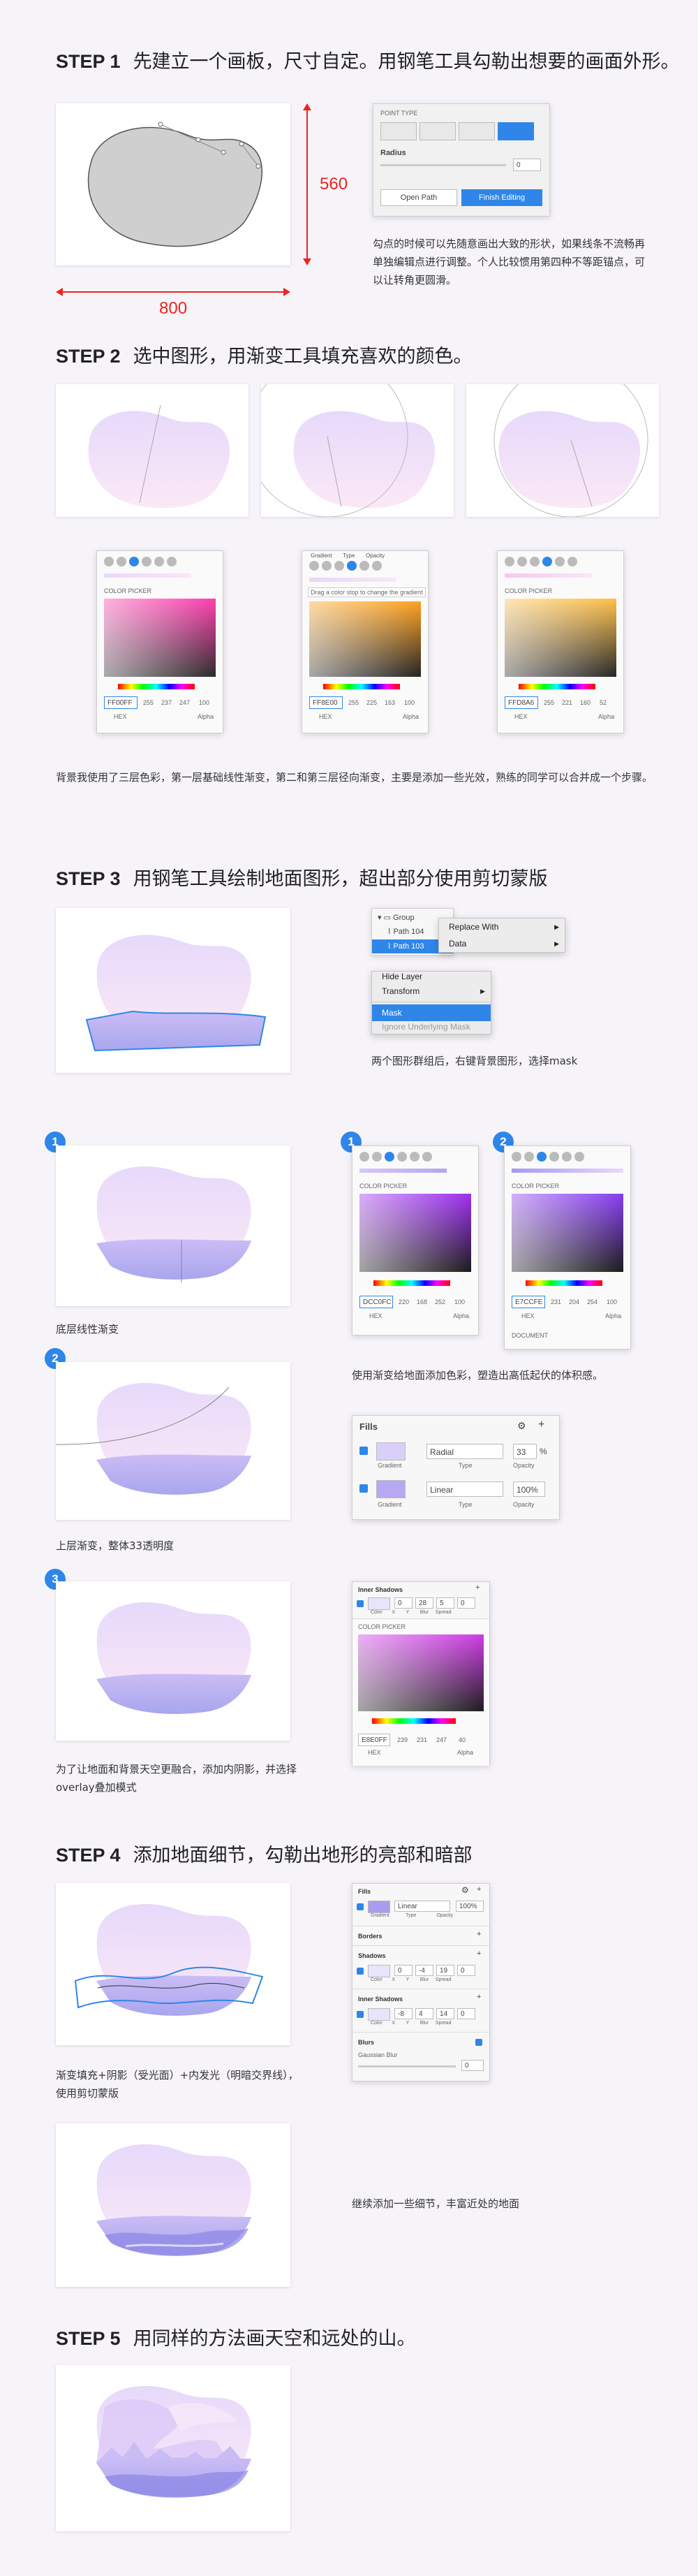  Describe the element at coordinates (465, 1890) in the screenshot. I see `inspector-fills-settings-icon: ⚙` at that location.